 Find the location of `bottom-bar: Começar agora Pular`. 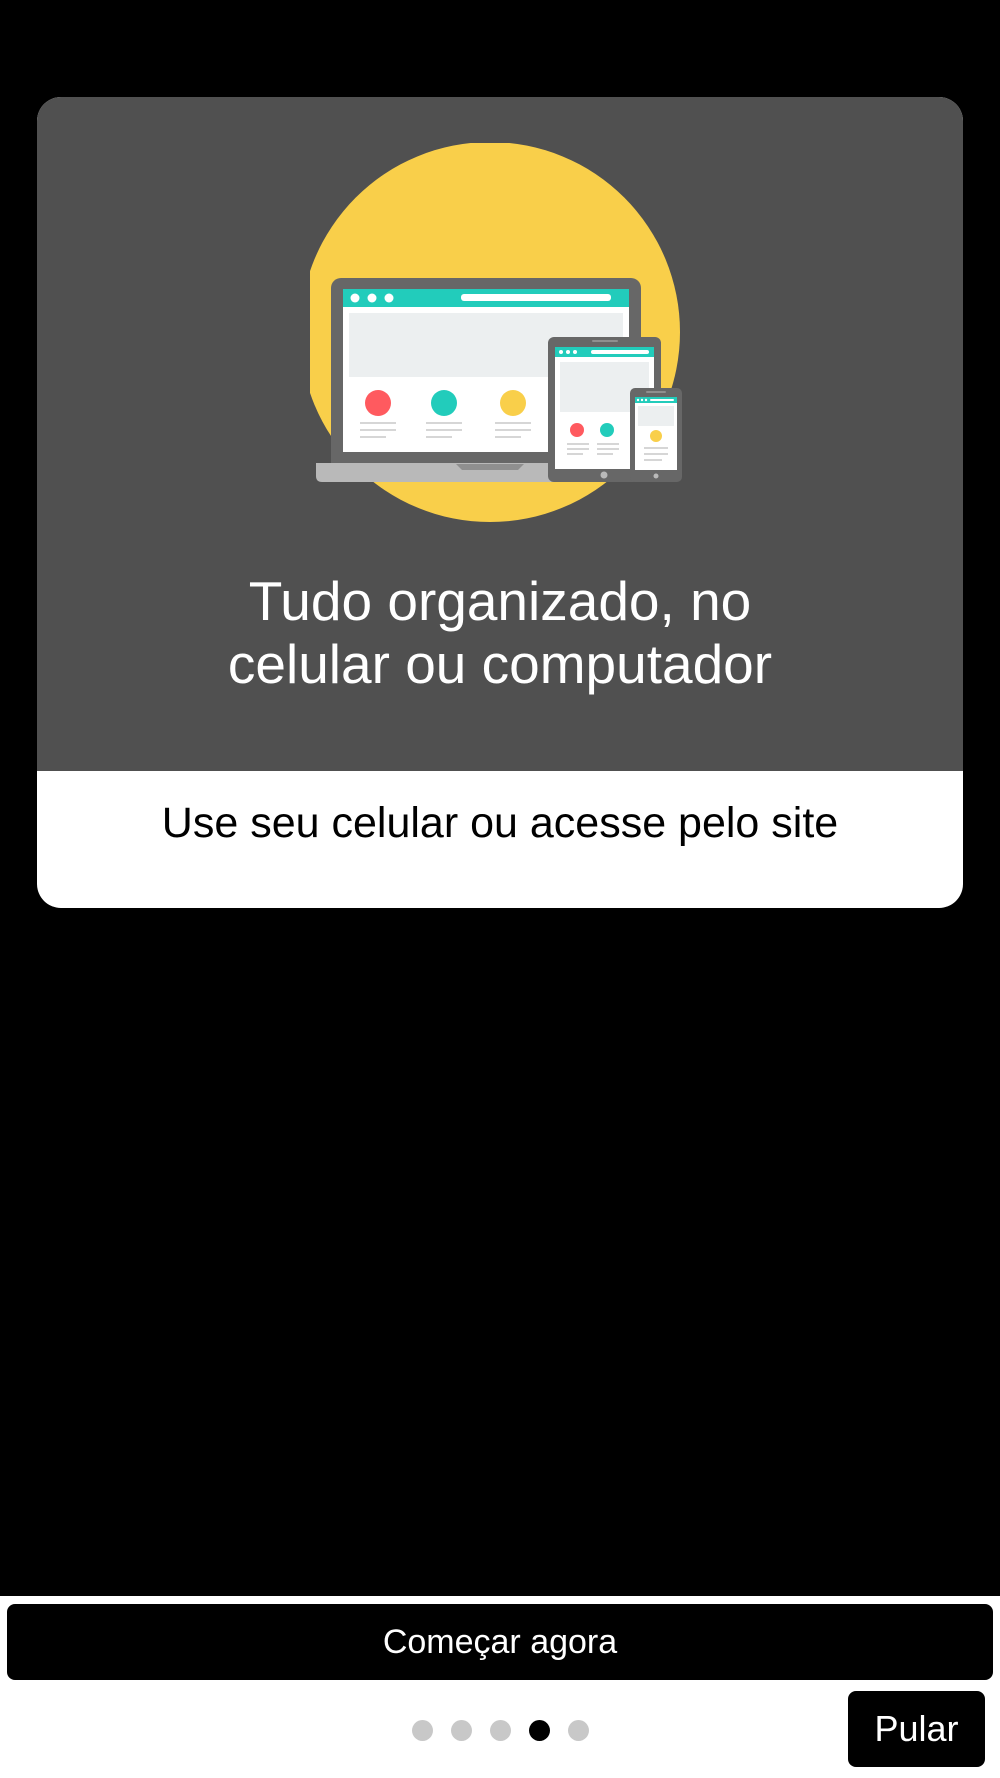

bottom-bar: Começar agora Pular is located at coordinates (500, 1687).